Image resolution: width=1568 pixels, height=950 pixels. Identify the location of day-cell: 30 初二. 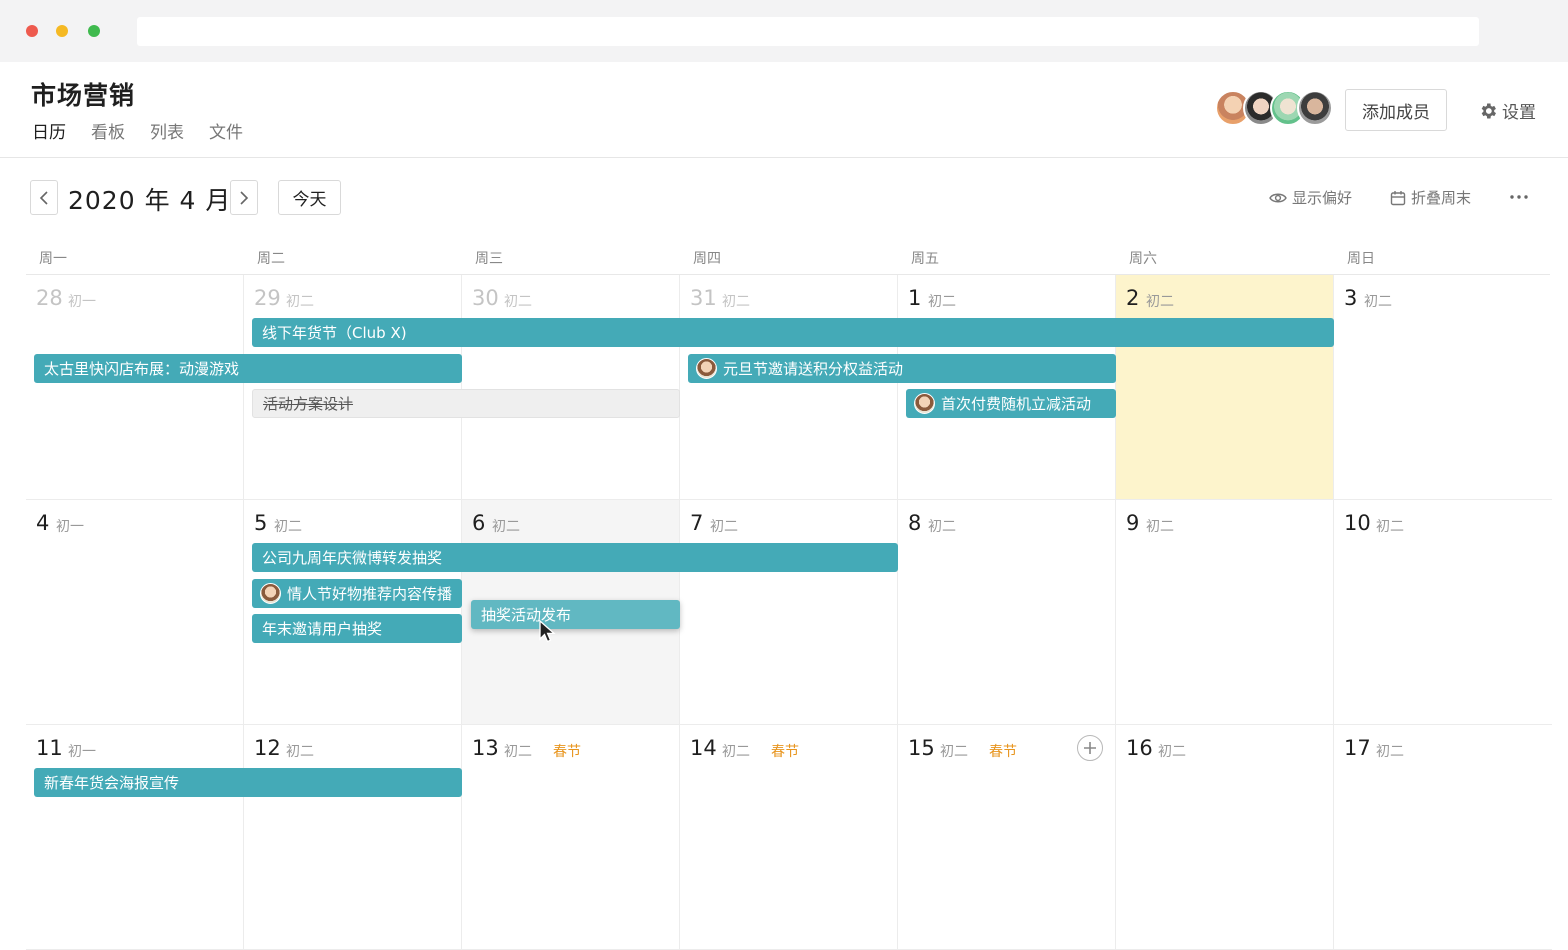
(571, 387).